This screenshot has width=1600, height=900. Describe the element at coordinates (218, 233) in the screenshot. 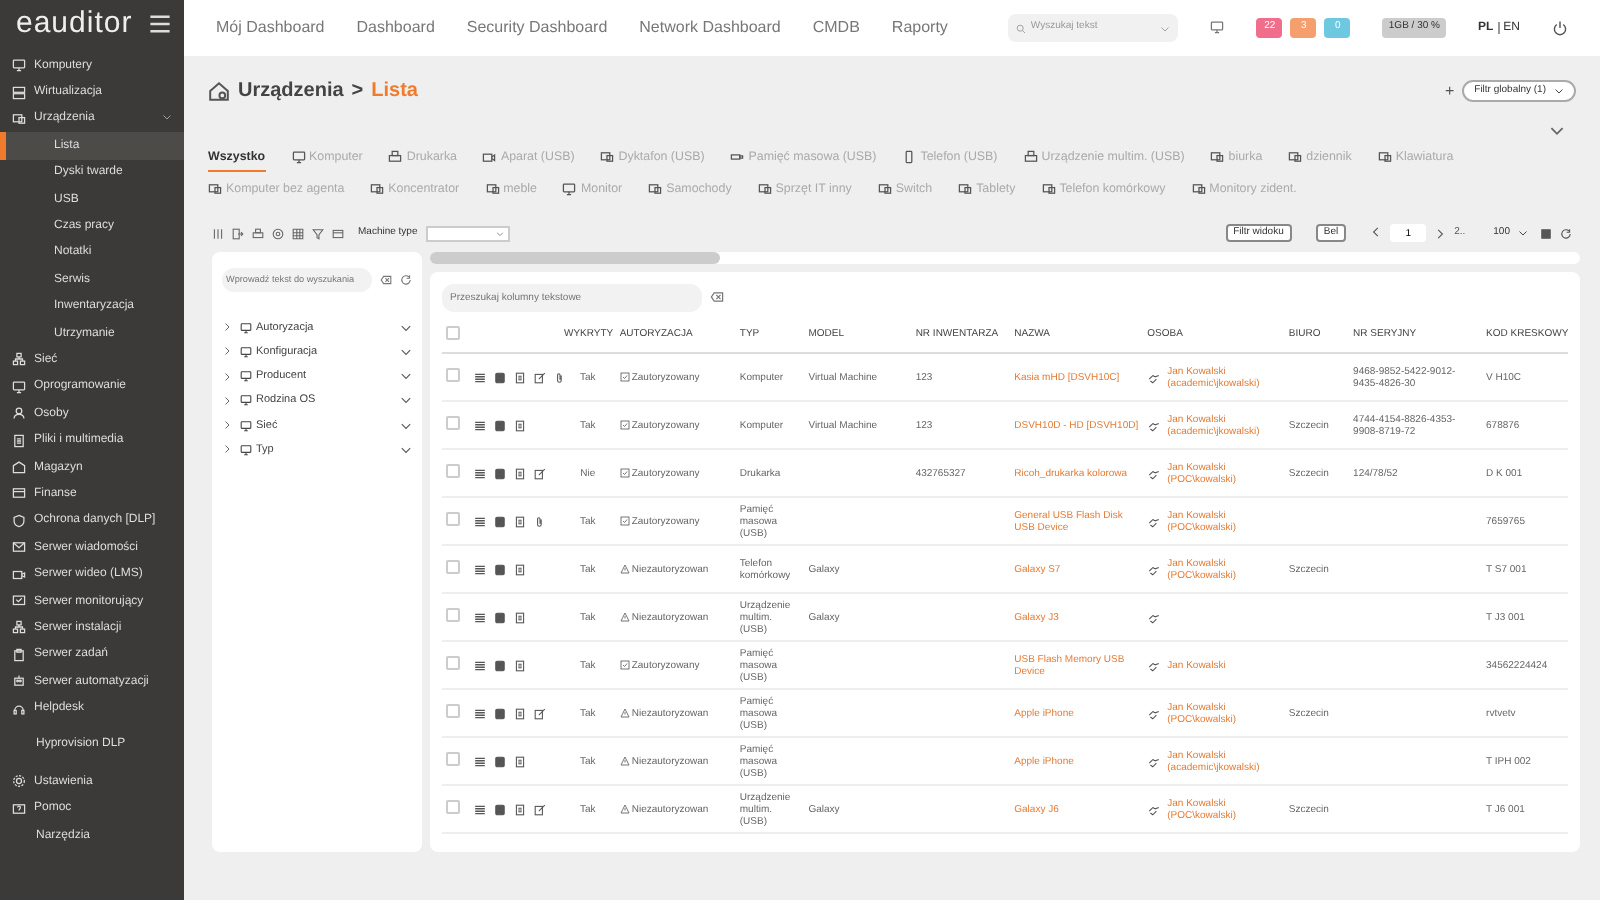

I see `columns-icon` at that location.